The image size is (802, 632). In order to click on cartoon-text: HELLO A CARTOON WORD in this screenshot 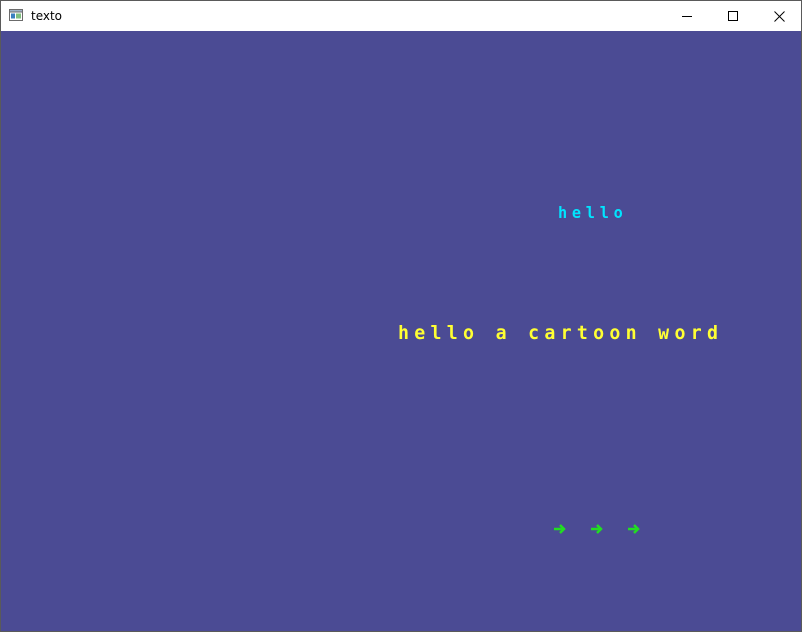, I will do `click(561, 333)`.